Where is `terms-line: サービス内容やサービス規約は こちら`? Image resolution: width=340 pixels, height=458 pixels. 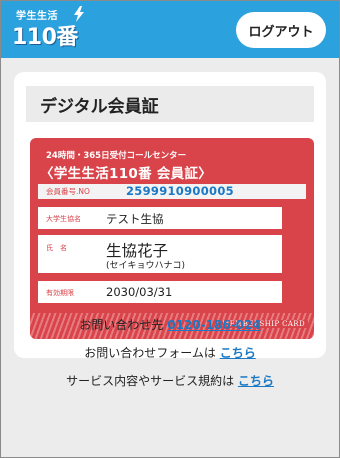
terms-line: サービス内容やサービス規約は こちら is located at coordinates (170, 380).